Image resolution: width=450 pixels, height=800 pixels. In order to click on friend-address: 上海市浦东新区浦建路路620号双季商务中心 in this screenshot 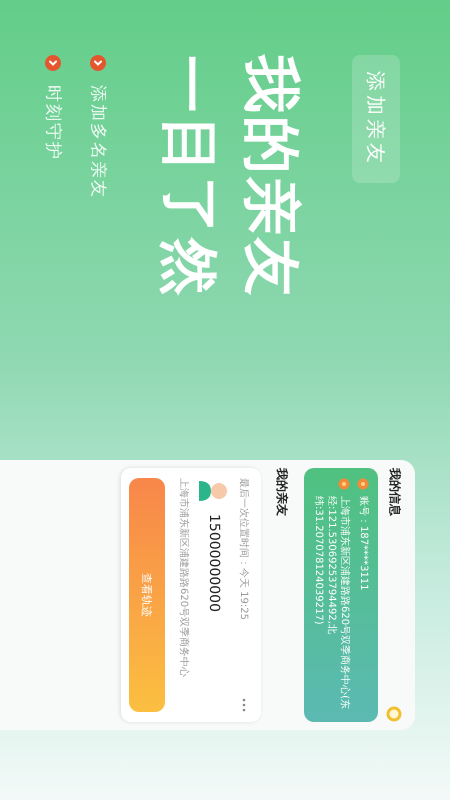, I will do `click(183, 579)`.